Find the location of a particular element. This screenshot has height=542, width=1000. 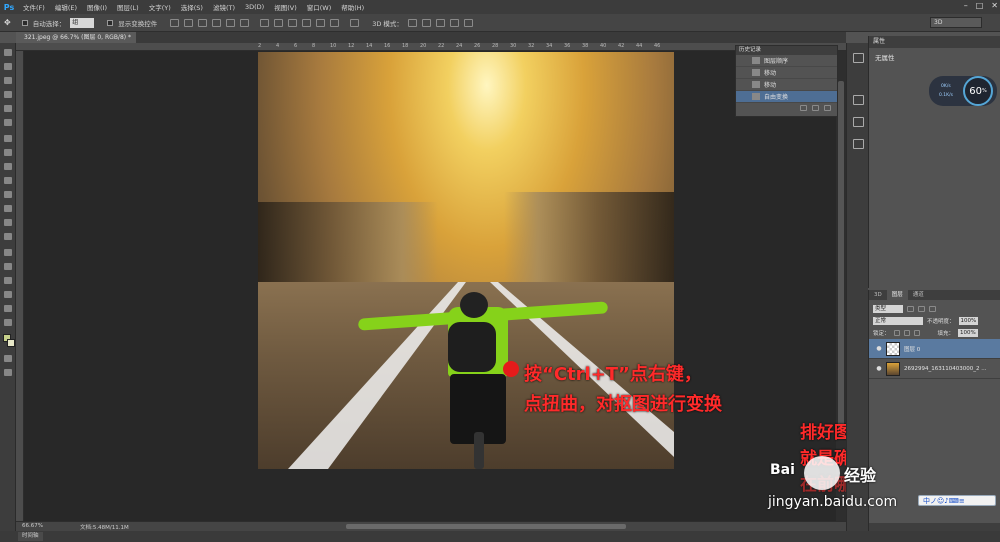

crop-tool-icon is located at coordinates (8, 108).